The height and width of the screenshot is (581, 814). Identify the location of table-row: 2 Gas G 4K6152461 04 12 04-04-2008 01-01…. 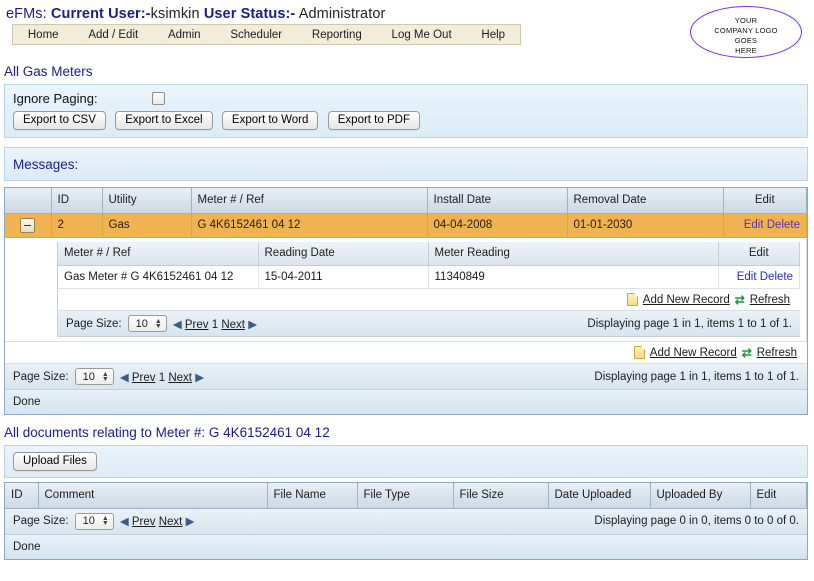
(406, 225).